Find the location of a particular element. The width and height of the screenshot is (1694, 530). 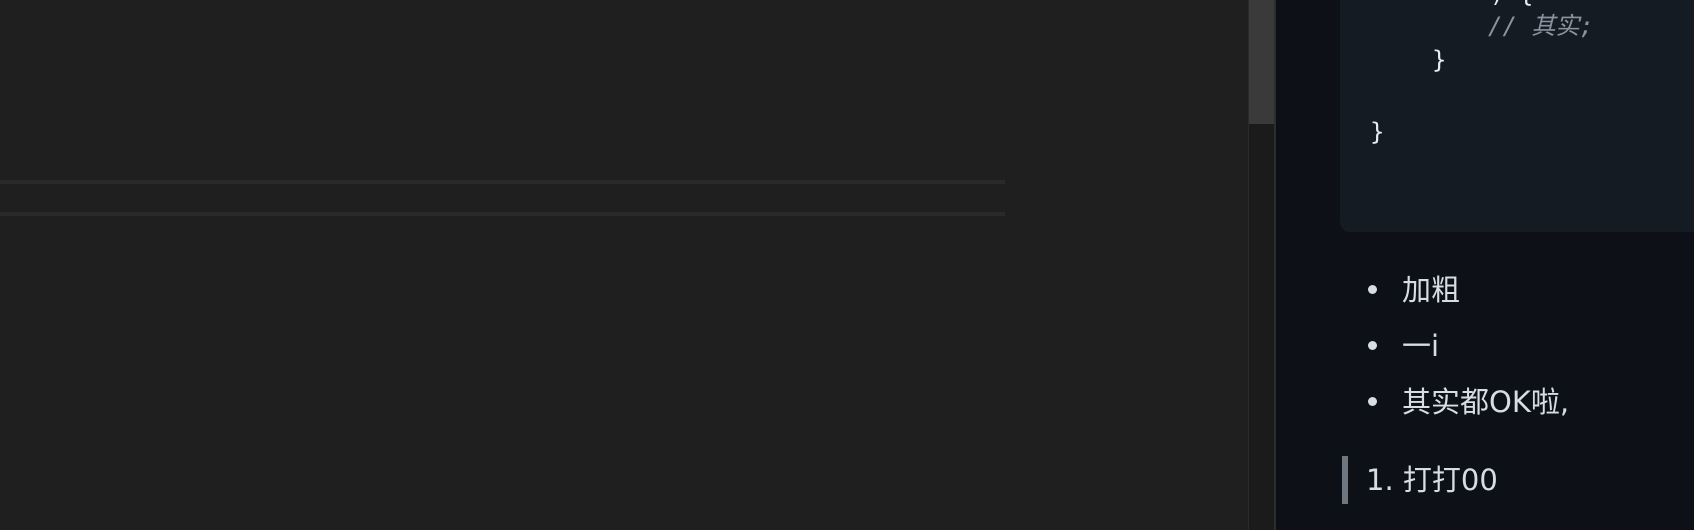

code-close-brace: } is located at coordinates (1439, 60).